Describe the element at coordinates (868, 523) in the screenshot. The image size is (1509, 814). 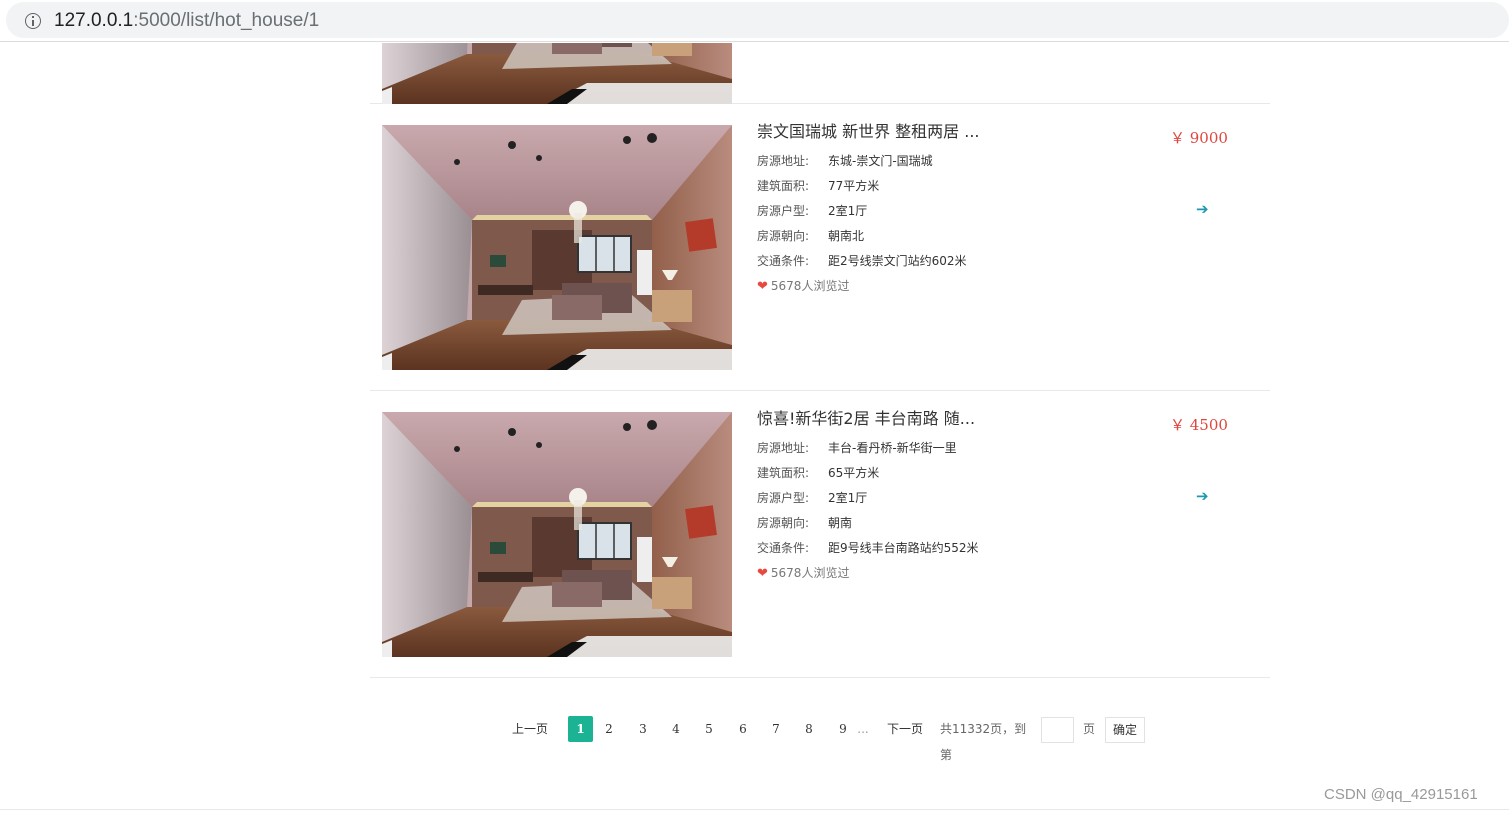
I see `orientation-row: 房源朝向: 朝南` at that location.